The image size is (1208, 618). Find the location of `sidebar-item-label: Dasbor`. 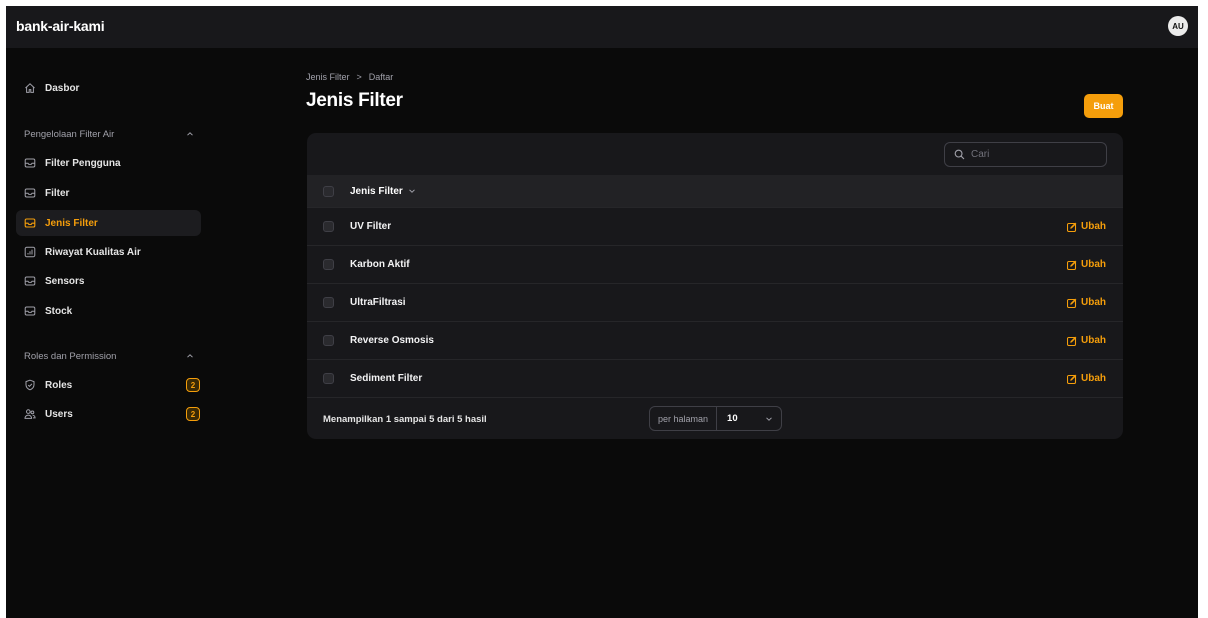

sidebar-item-label: Dasbor is located at coordinates (62, 88).